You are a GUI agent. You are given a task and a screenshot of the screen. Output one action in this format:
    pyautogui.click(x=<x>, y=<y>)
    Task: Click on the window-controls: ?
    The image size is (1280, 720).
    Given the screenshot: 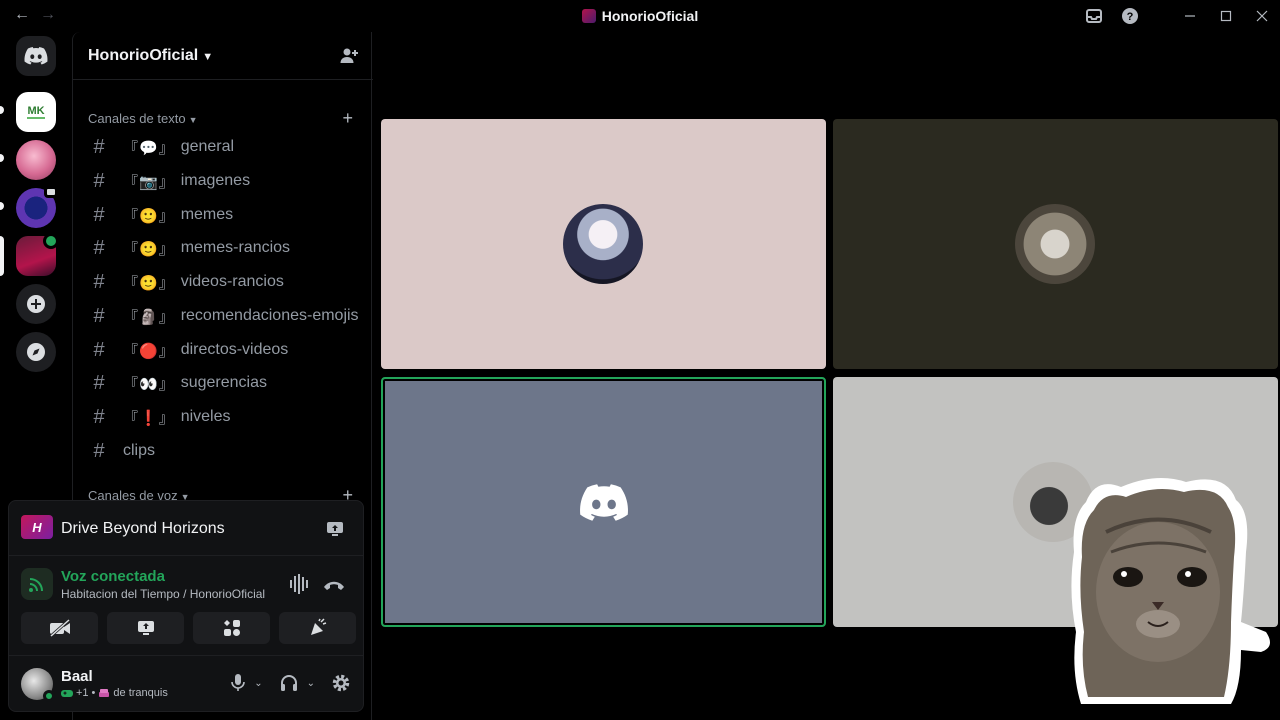 What is the action you would take?
    pyautogui.click(x=1178, y=16)
    